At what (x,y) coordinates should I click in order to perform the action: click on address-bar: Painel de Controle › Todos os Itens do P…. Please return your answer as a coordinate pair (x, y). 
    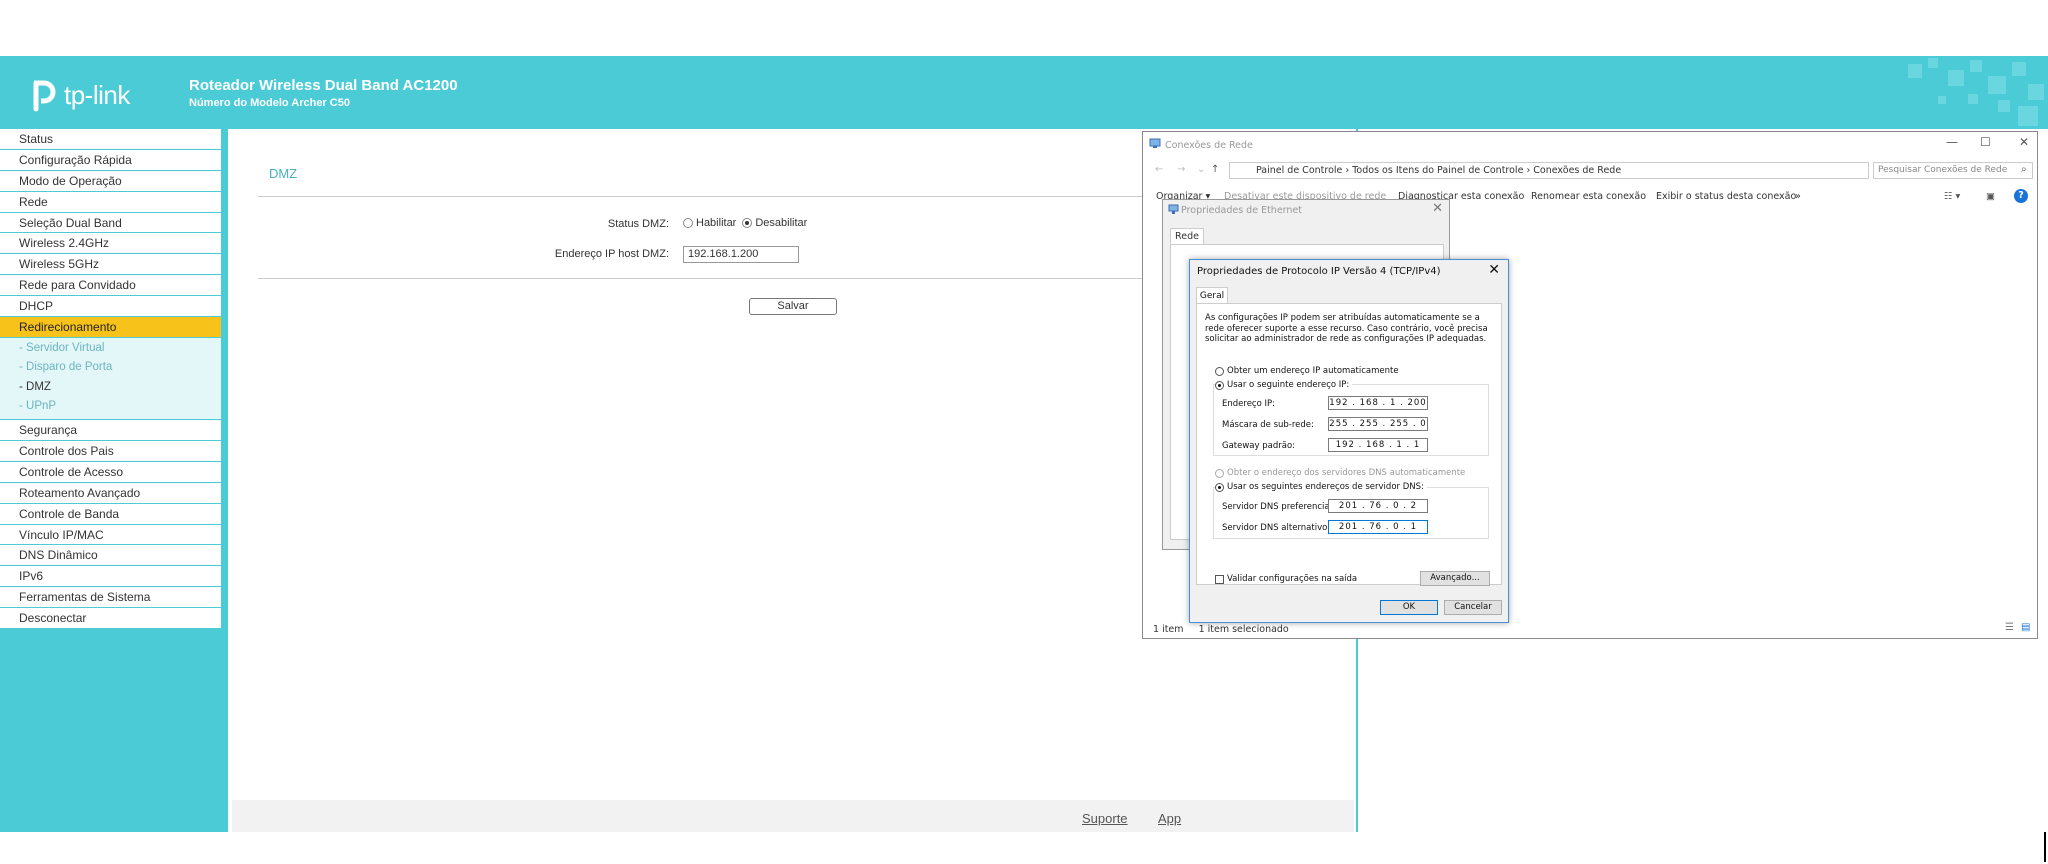
    Looking at the image, I should click on (1549, 170).